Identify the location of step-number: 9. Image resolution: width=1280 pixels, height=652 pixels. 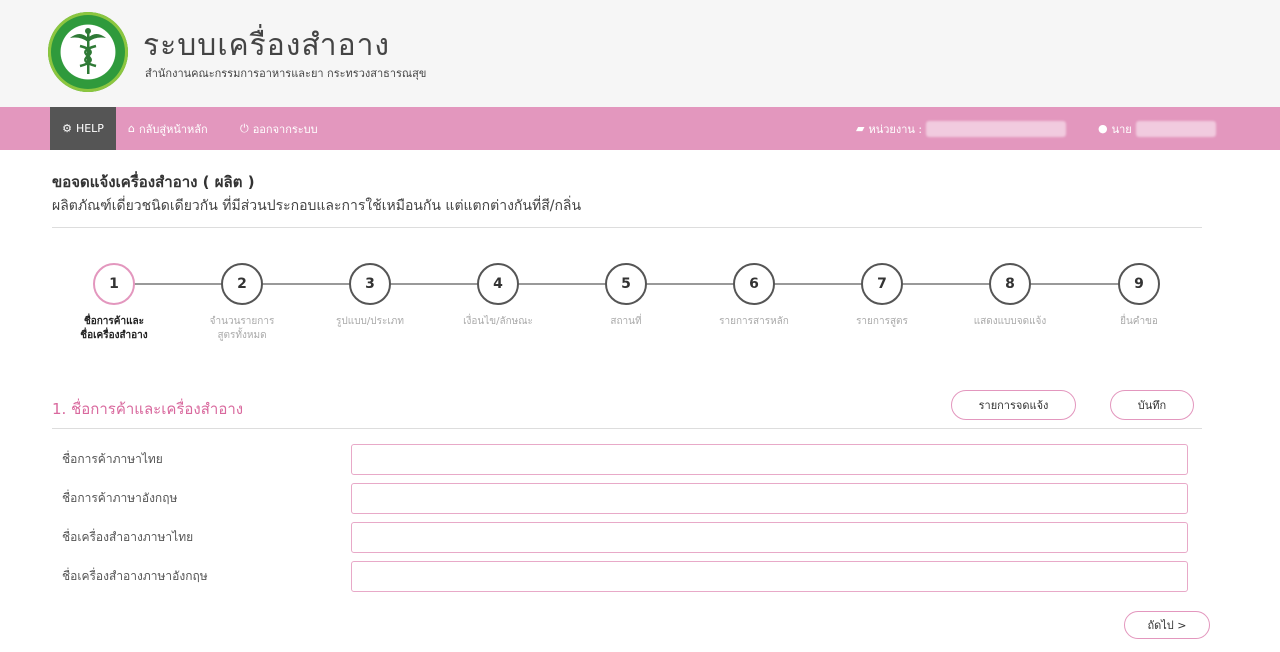
(1139, 284).